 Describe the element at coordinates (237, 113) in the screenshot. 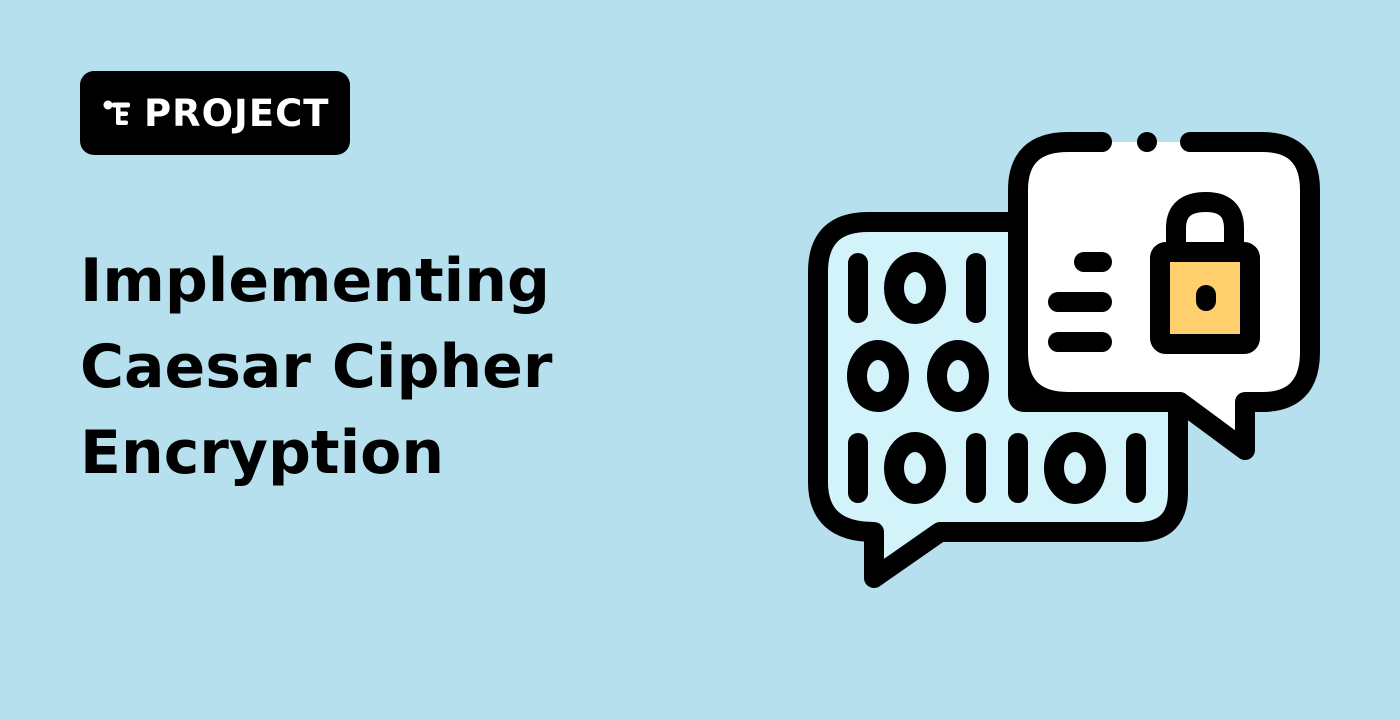

I see `project-badge-label: PROJECT` at that location.